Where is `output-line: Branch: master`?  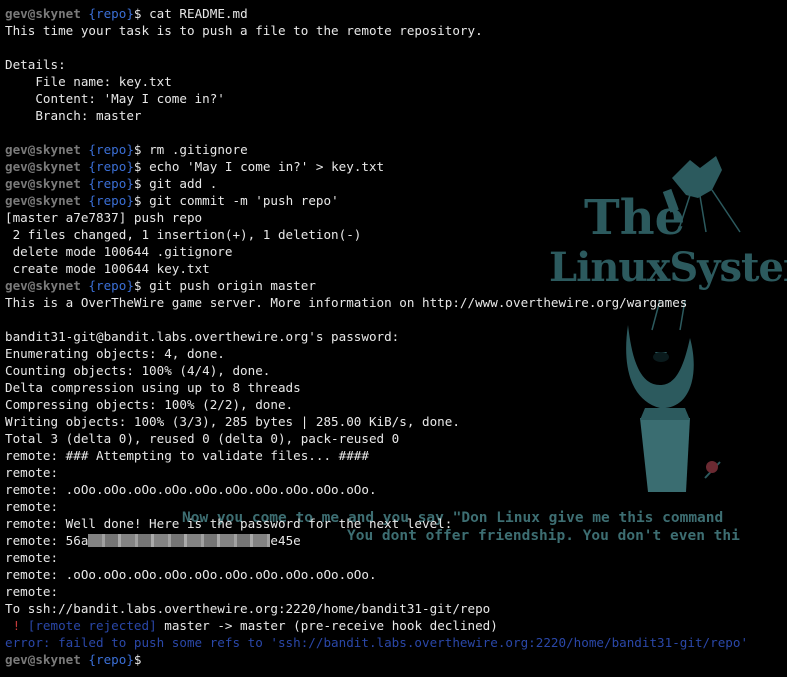
output-line: Branch: master is located at coordinates (396, 115).